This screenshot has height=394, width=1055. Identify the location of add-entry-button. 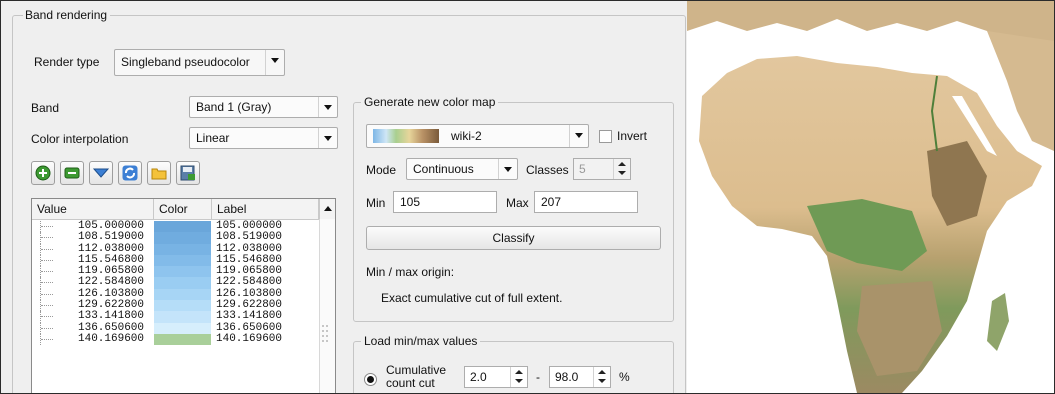
(43, 173).